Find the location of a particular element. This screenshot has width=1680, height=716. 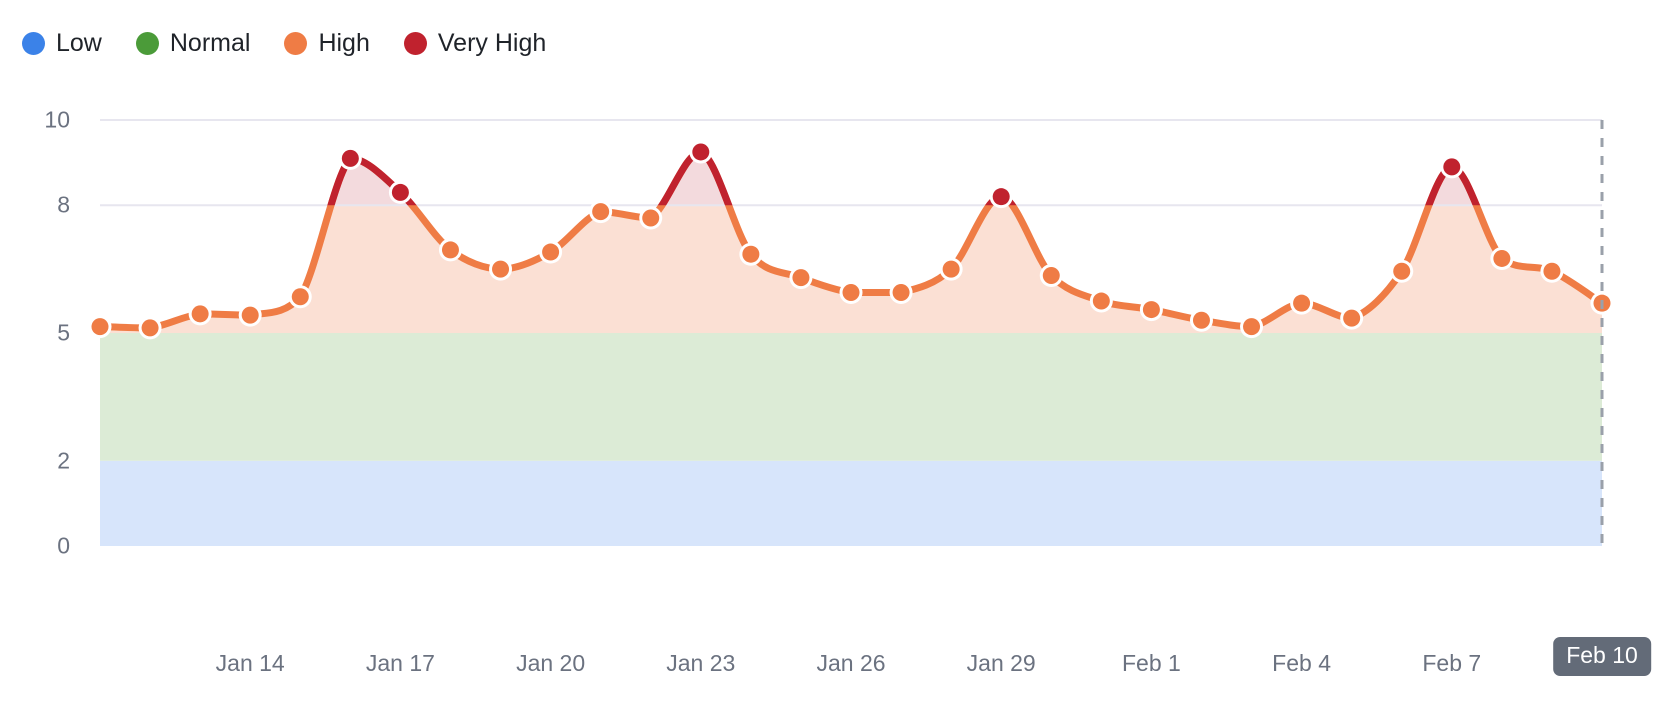

y-axis-tick-label: 5 is located at coordinates (63, 332).